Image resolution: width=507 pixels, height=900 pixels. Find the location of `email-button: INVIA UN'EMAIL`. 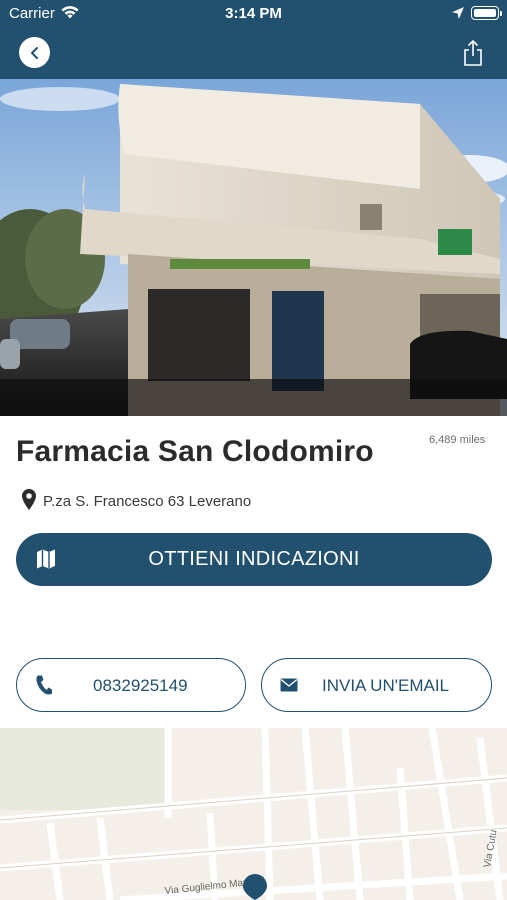

email-button: INVIA UN'EMAIL is located at coordinates (376, 685).